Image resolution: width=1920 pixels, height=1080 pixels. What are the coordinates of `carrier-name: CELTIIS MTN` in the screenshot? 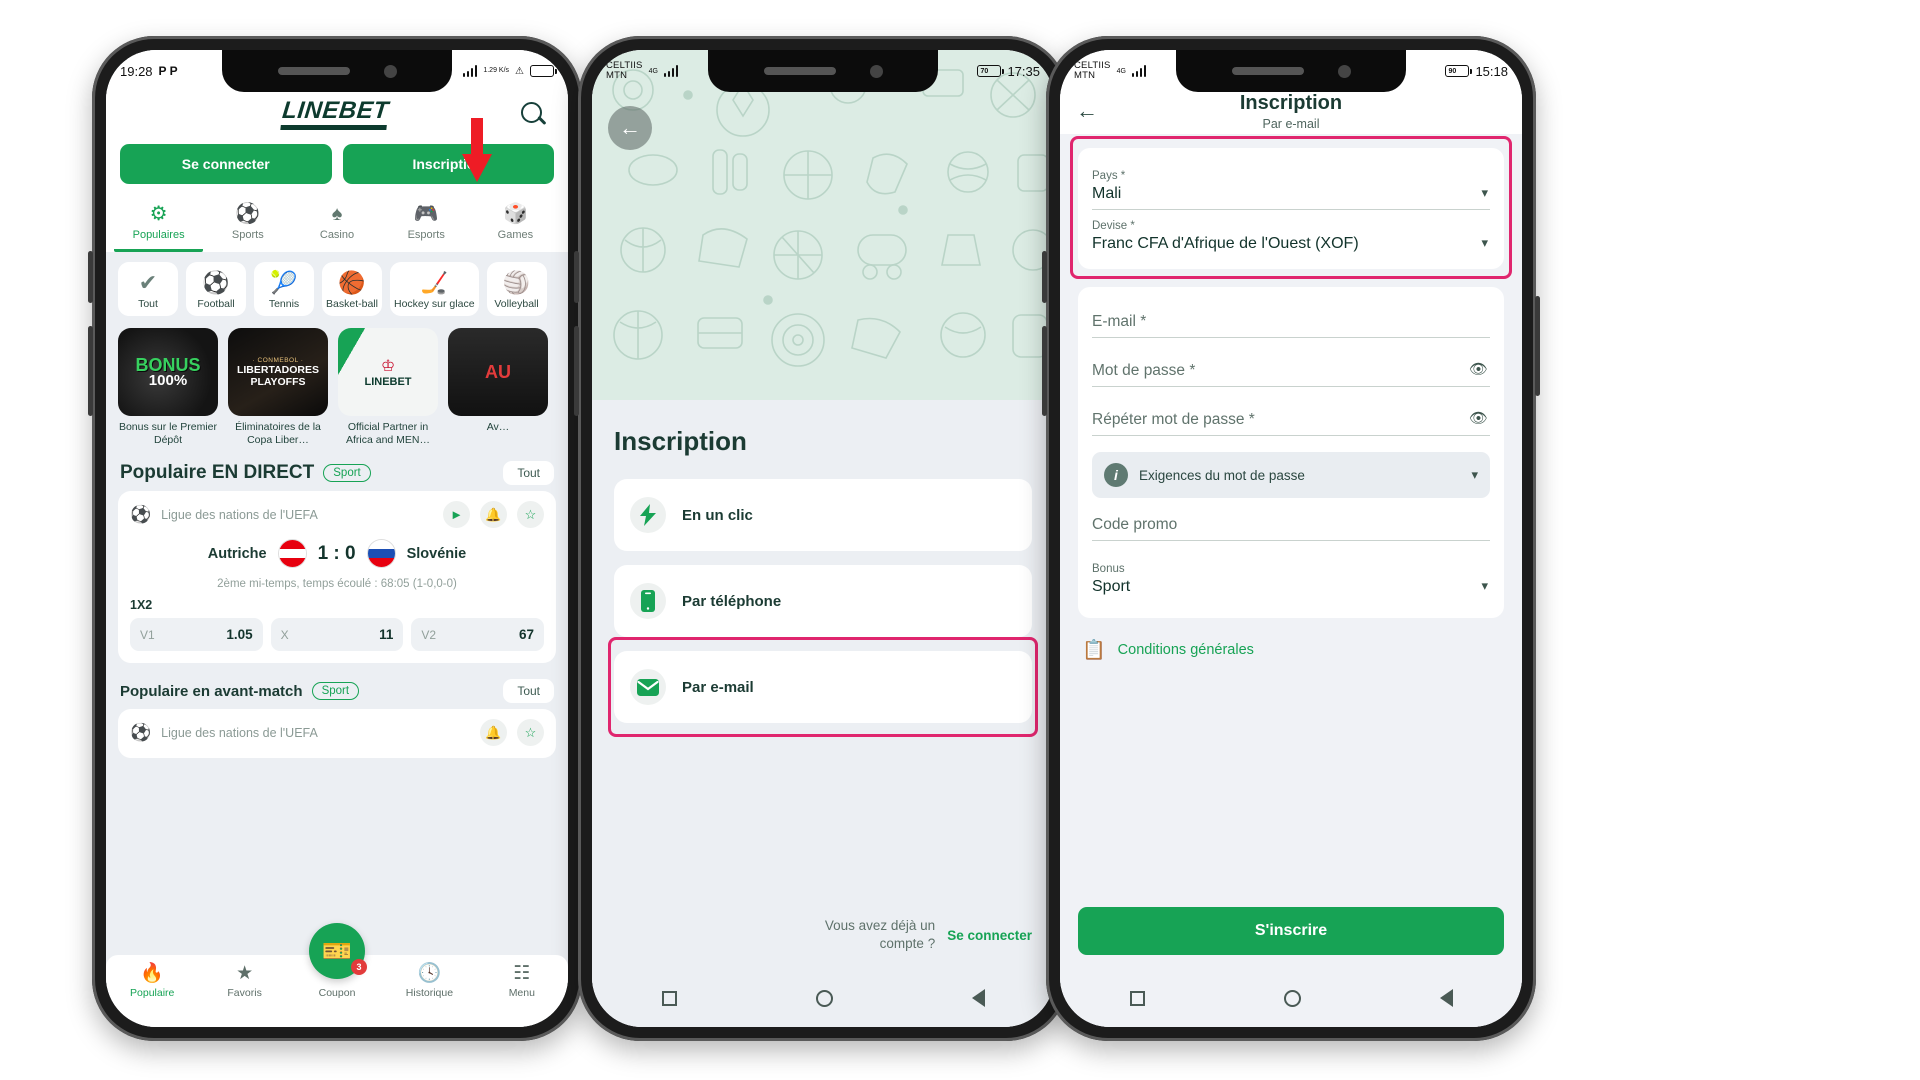 It's located at (624, 71).